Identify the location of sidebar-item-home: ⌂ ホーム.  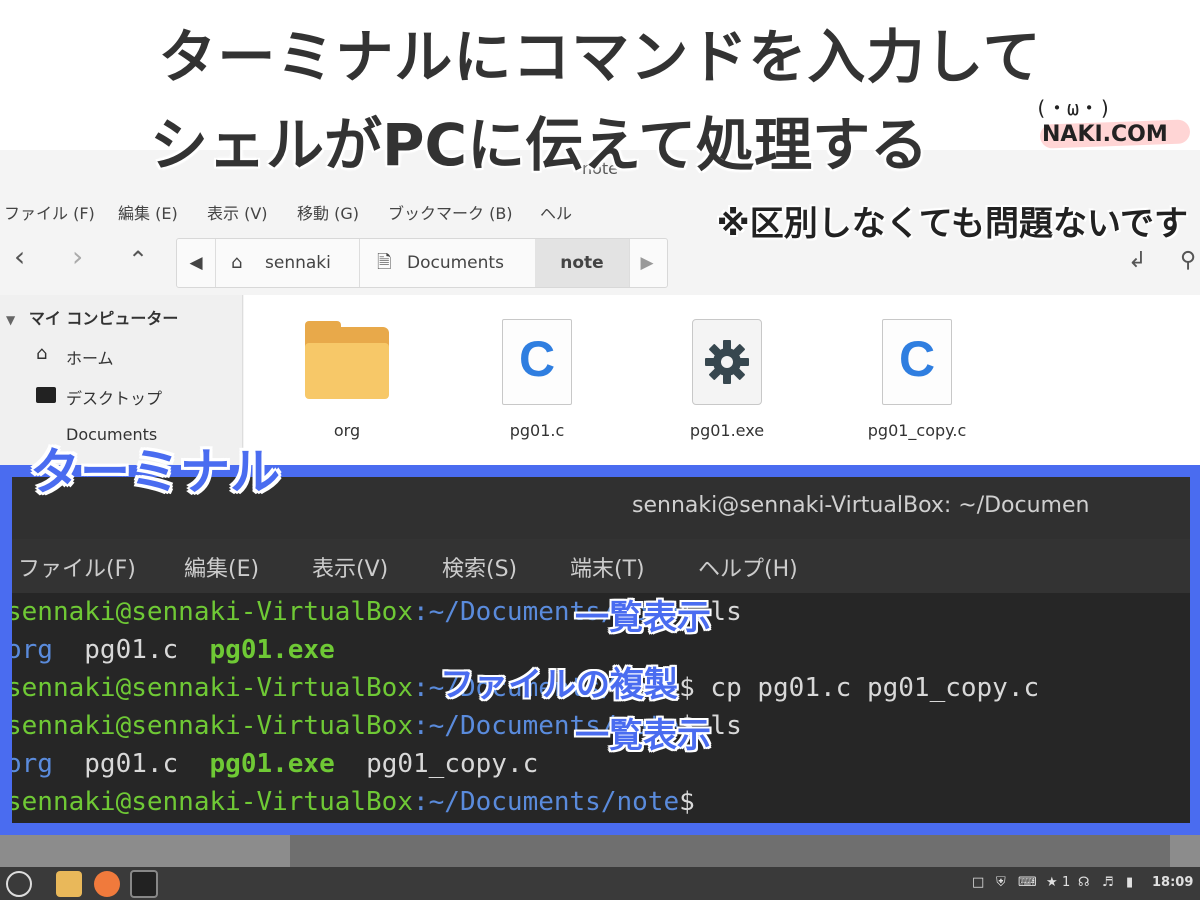
(75, 356).